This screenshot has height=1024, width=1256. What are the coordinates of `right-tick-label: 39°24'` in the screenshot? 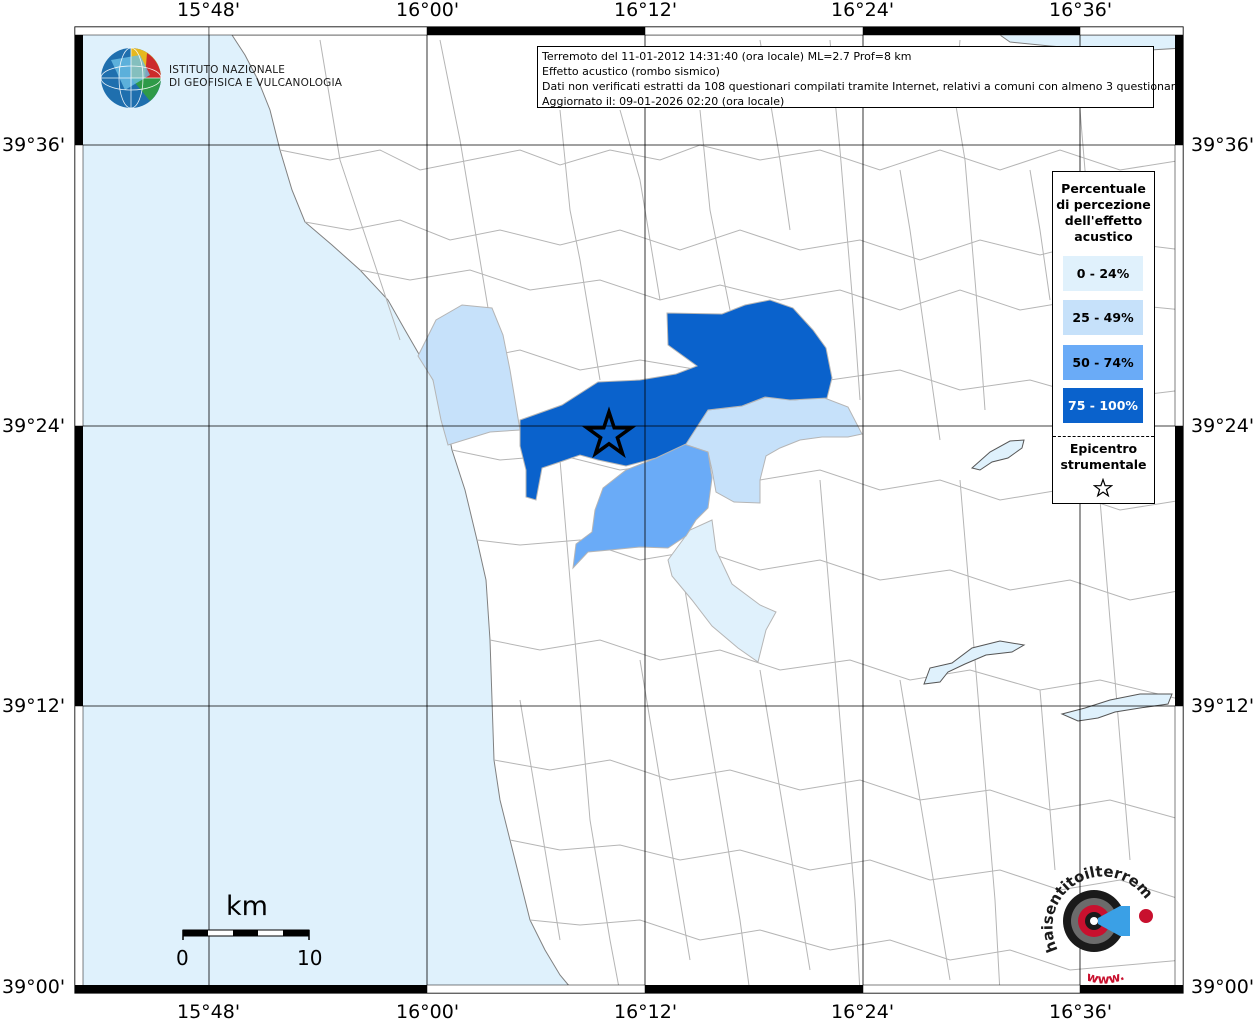 It's located at (1223, 426).